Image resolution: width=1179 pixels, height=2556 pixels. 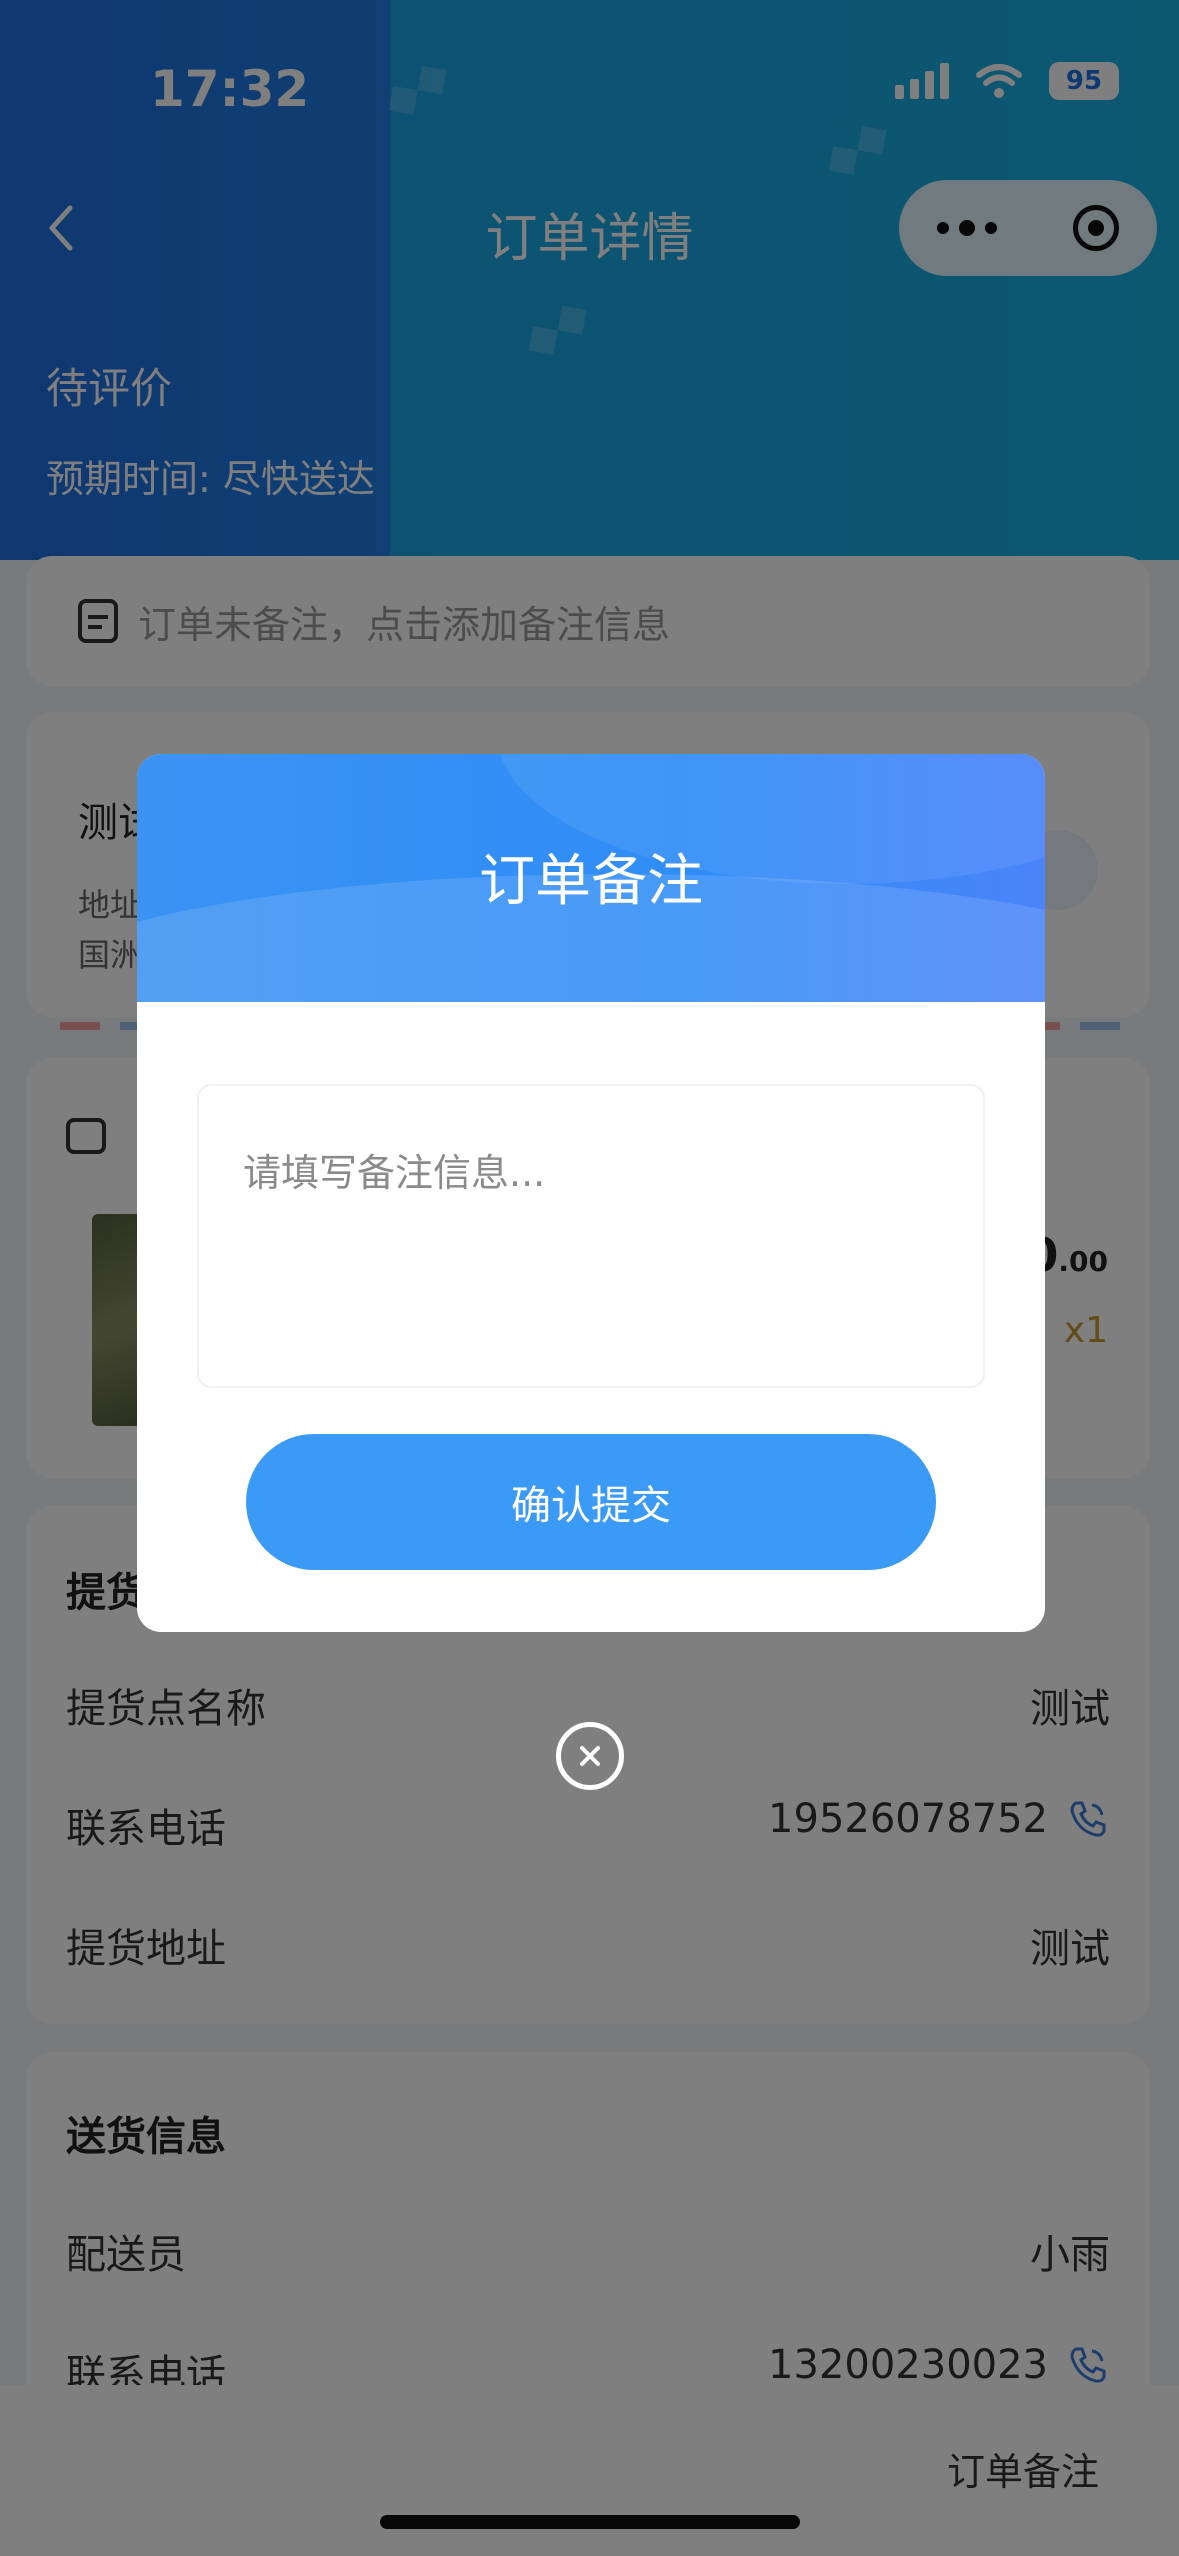 I want to click on submit-button: 确认提交, so click(x=591, y=1502).